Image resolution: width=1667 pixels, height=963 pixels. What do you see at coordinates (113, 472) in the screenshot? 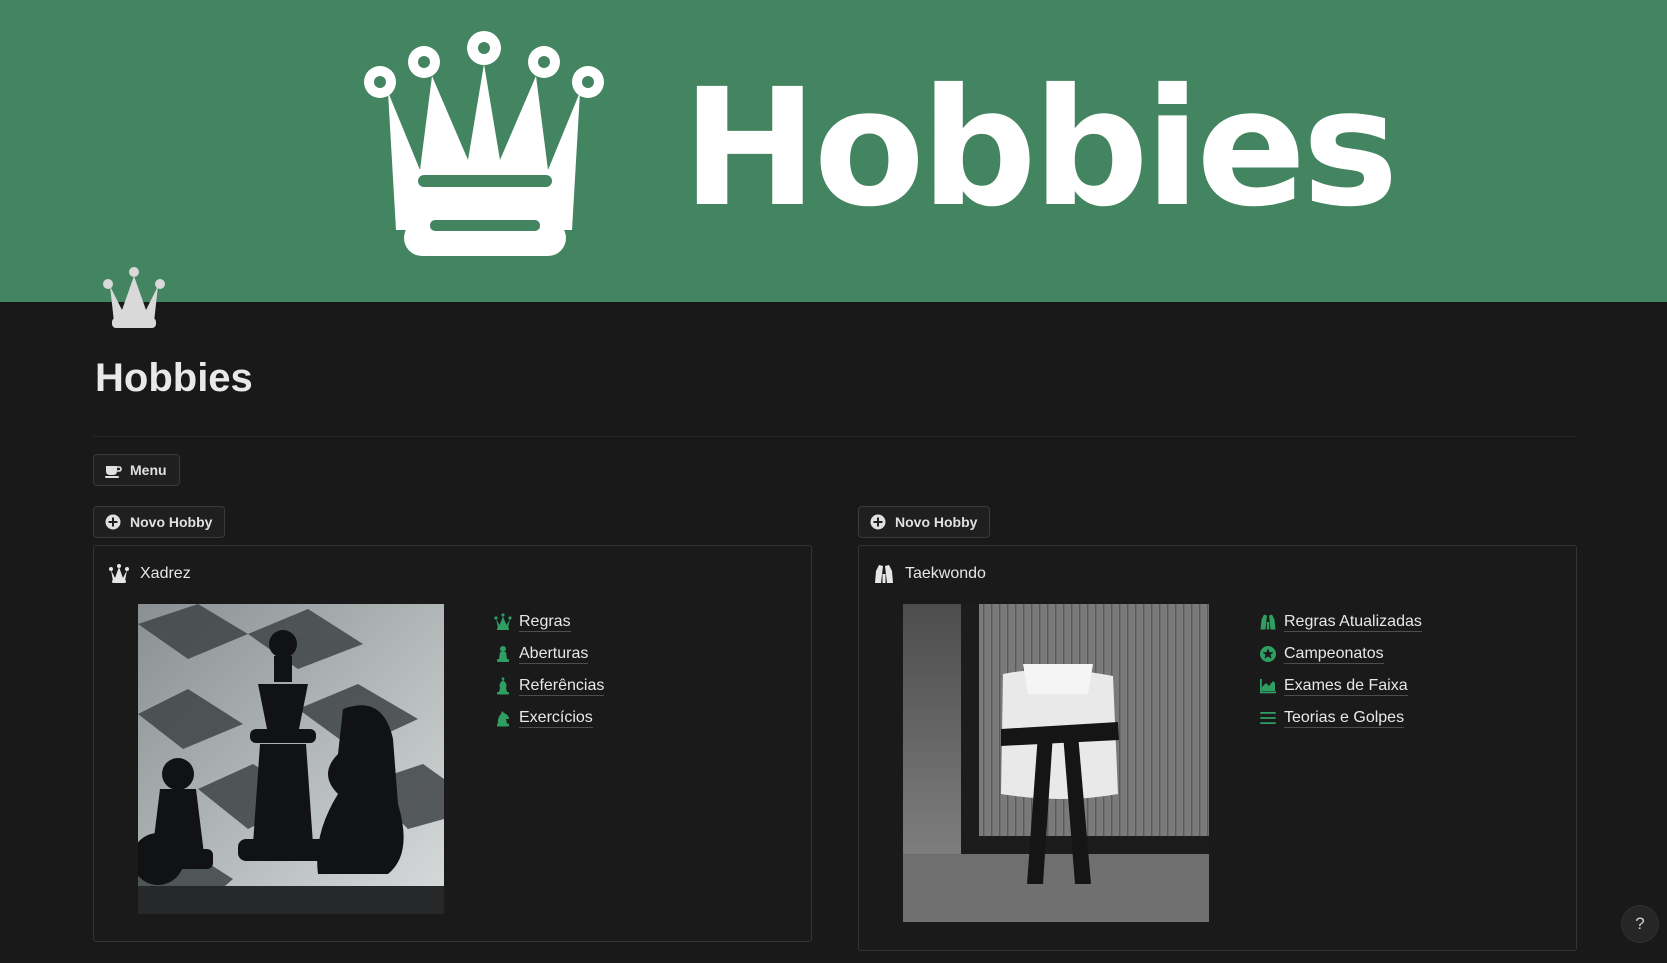
I see `coffee-cup-icon` at bounding box center [113, 472].